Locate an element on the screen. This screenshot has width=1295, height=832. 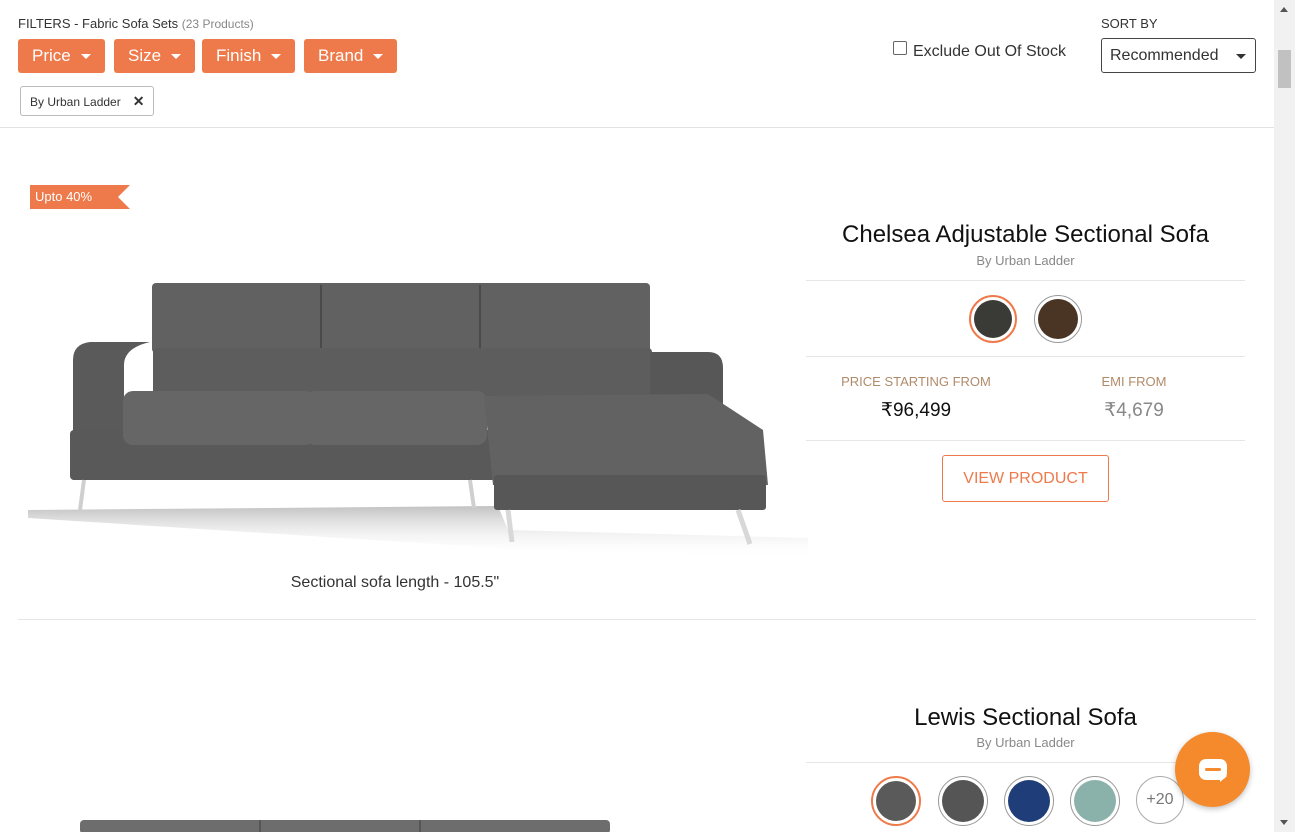
sort-selected-value: Recommended is located at coordinates (1164, 55).